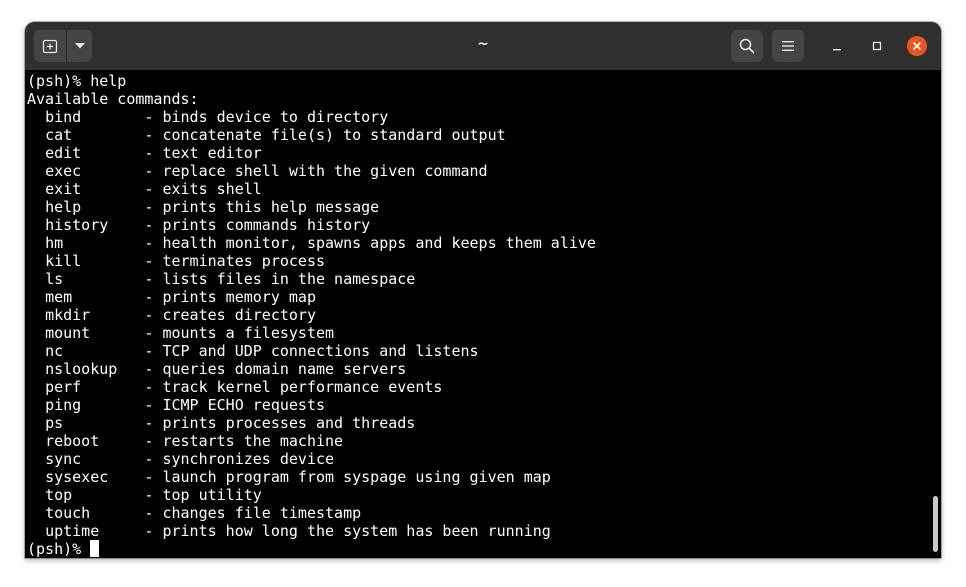  What do you see at coordinates (203, 207) in the screenshot?
I see `command-row: help - prints this help message` at bounding box center [203, 207].